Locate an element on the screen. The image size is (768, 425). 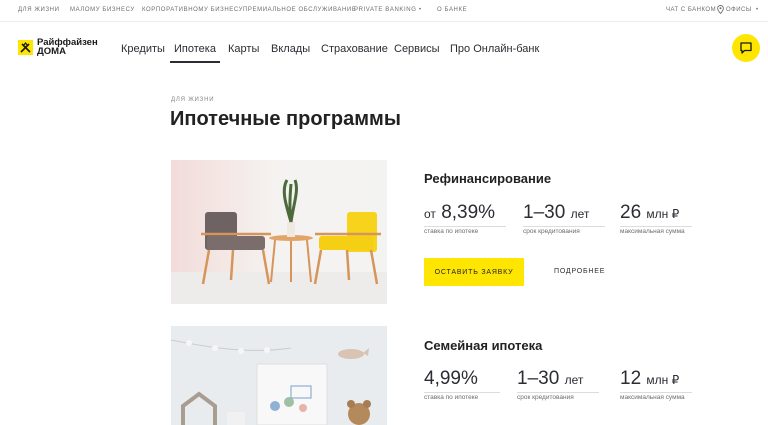
chat-button is located at coordinates (746, 48).